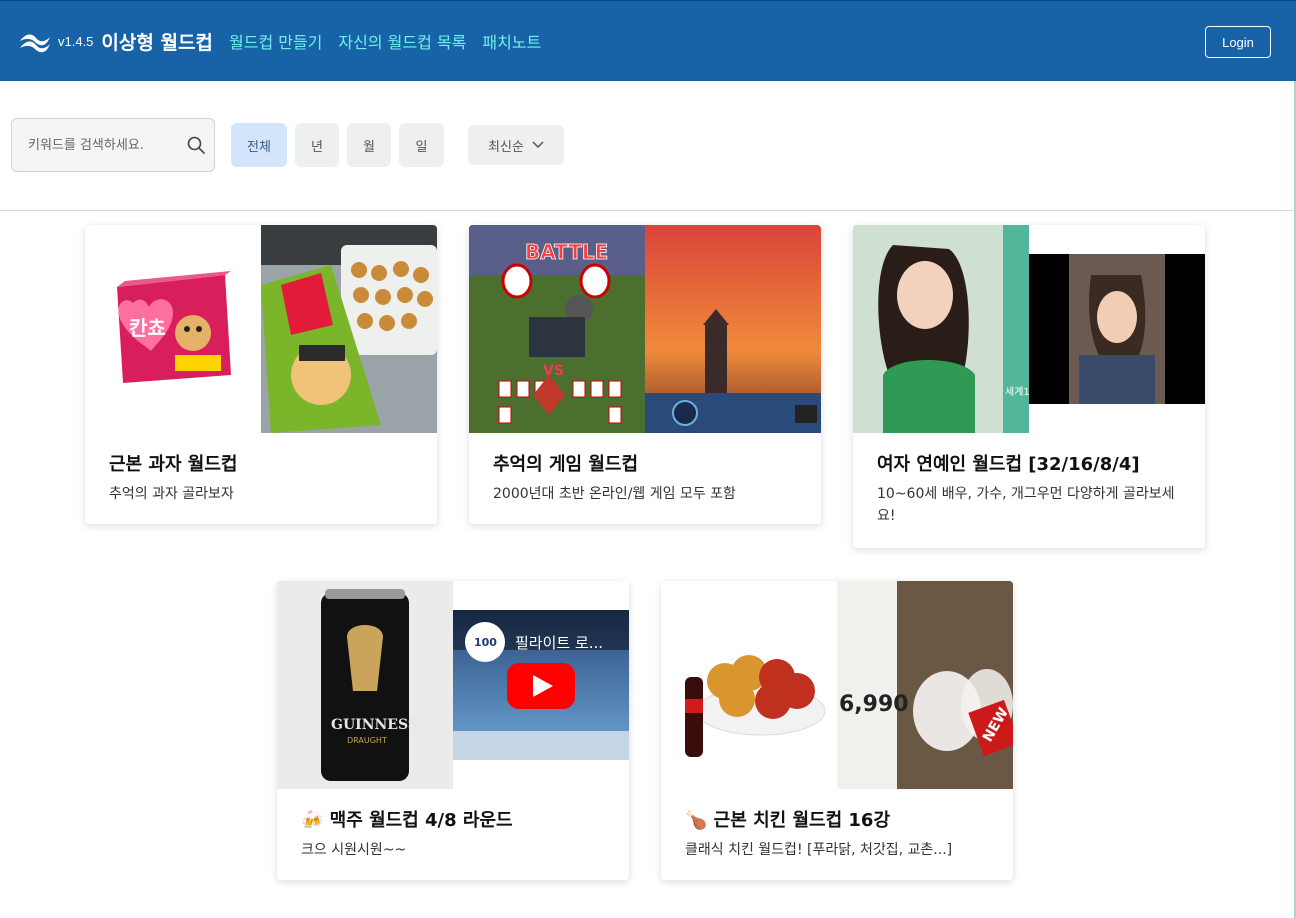  What do you see at coordinates (367, 740) in the screenshot?
I see `draught-text: DRAUGHT` at bounding box center [367, 740].